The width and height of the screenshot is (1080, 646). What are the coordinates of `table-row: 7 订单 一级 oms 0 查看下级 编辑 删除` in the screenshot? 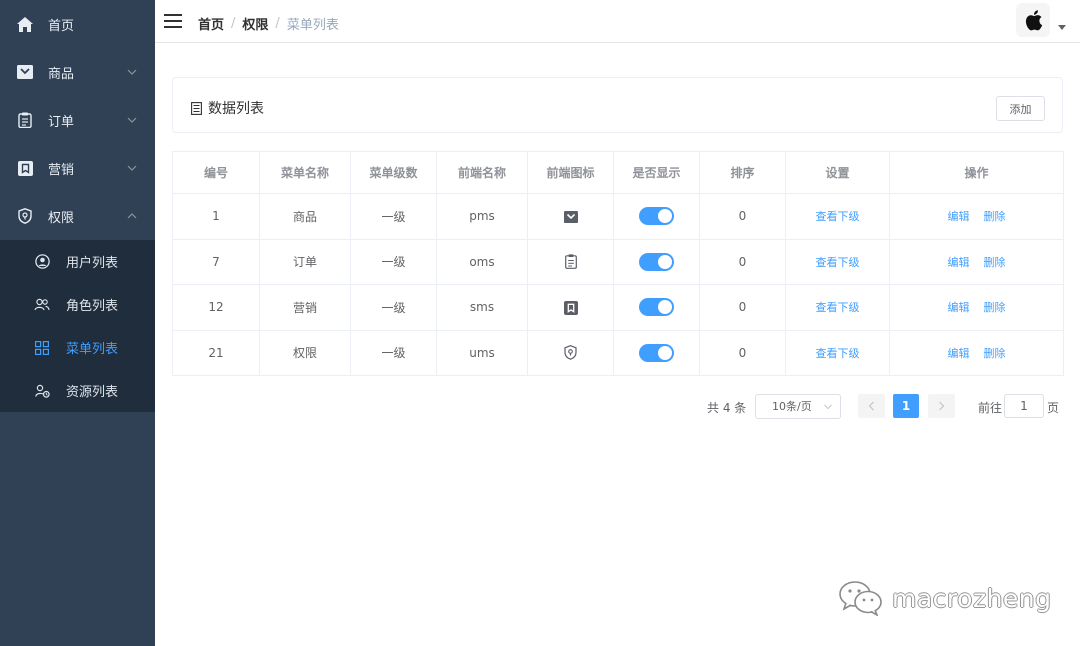 It's located at (618, 261).